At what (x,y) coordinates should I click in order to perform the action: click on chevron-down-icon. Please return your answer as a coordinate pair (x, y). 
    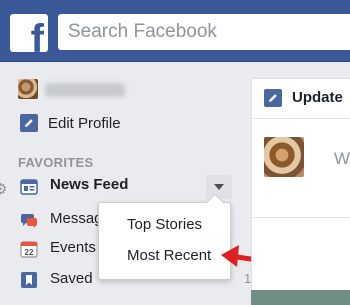
    Looking at the image, I should click on (219, 187).